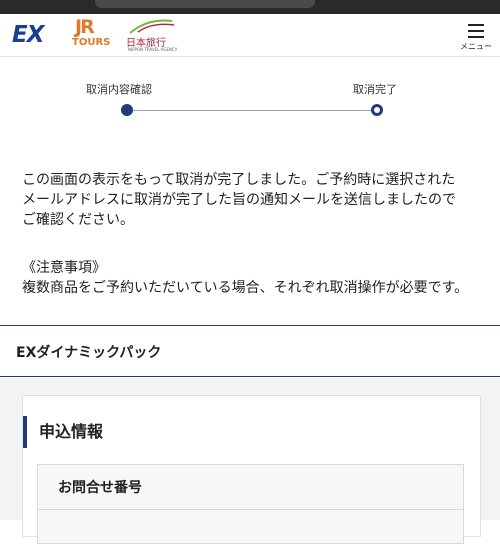 This screenshot has height=544, width=500. What do you see at coordinates (119, 89) in the screenshot?
I see `step-label-confirm: 取消内容確認` at bounding box center [119, 89].